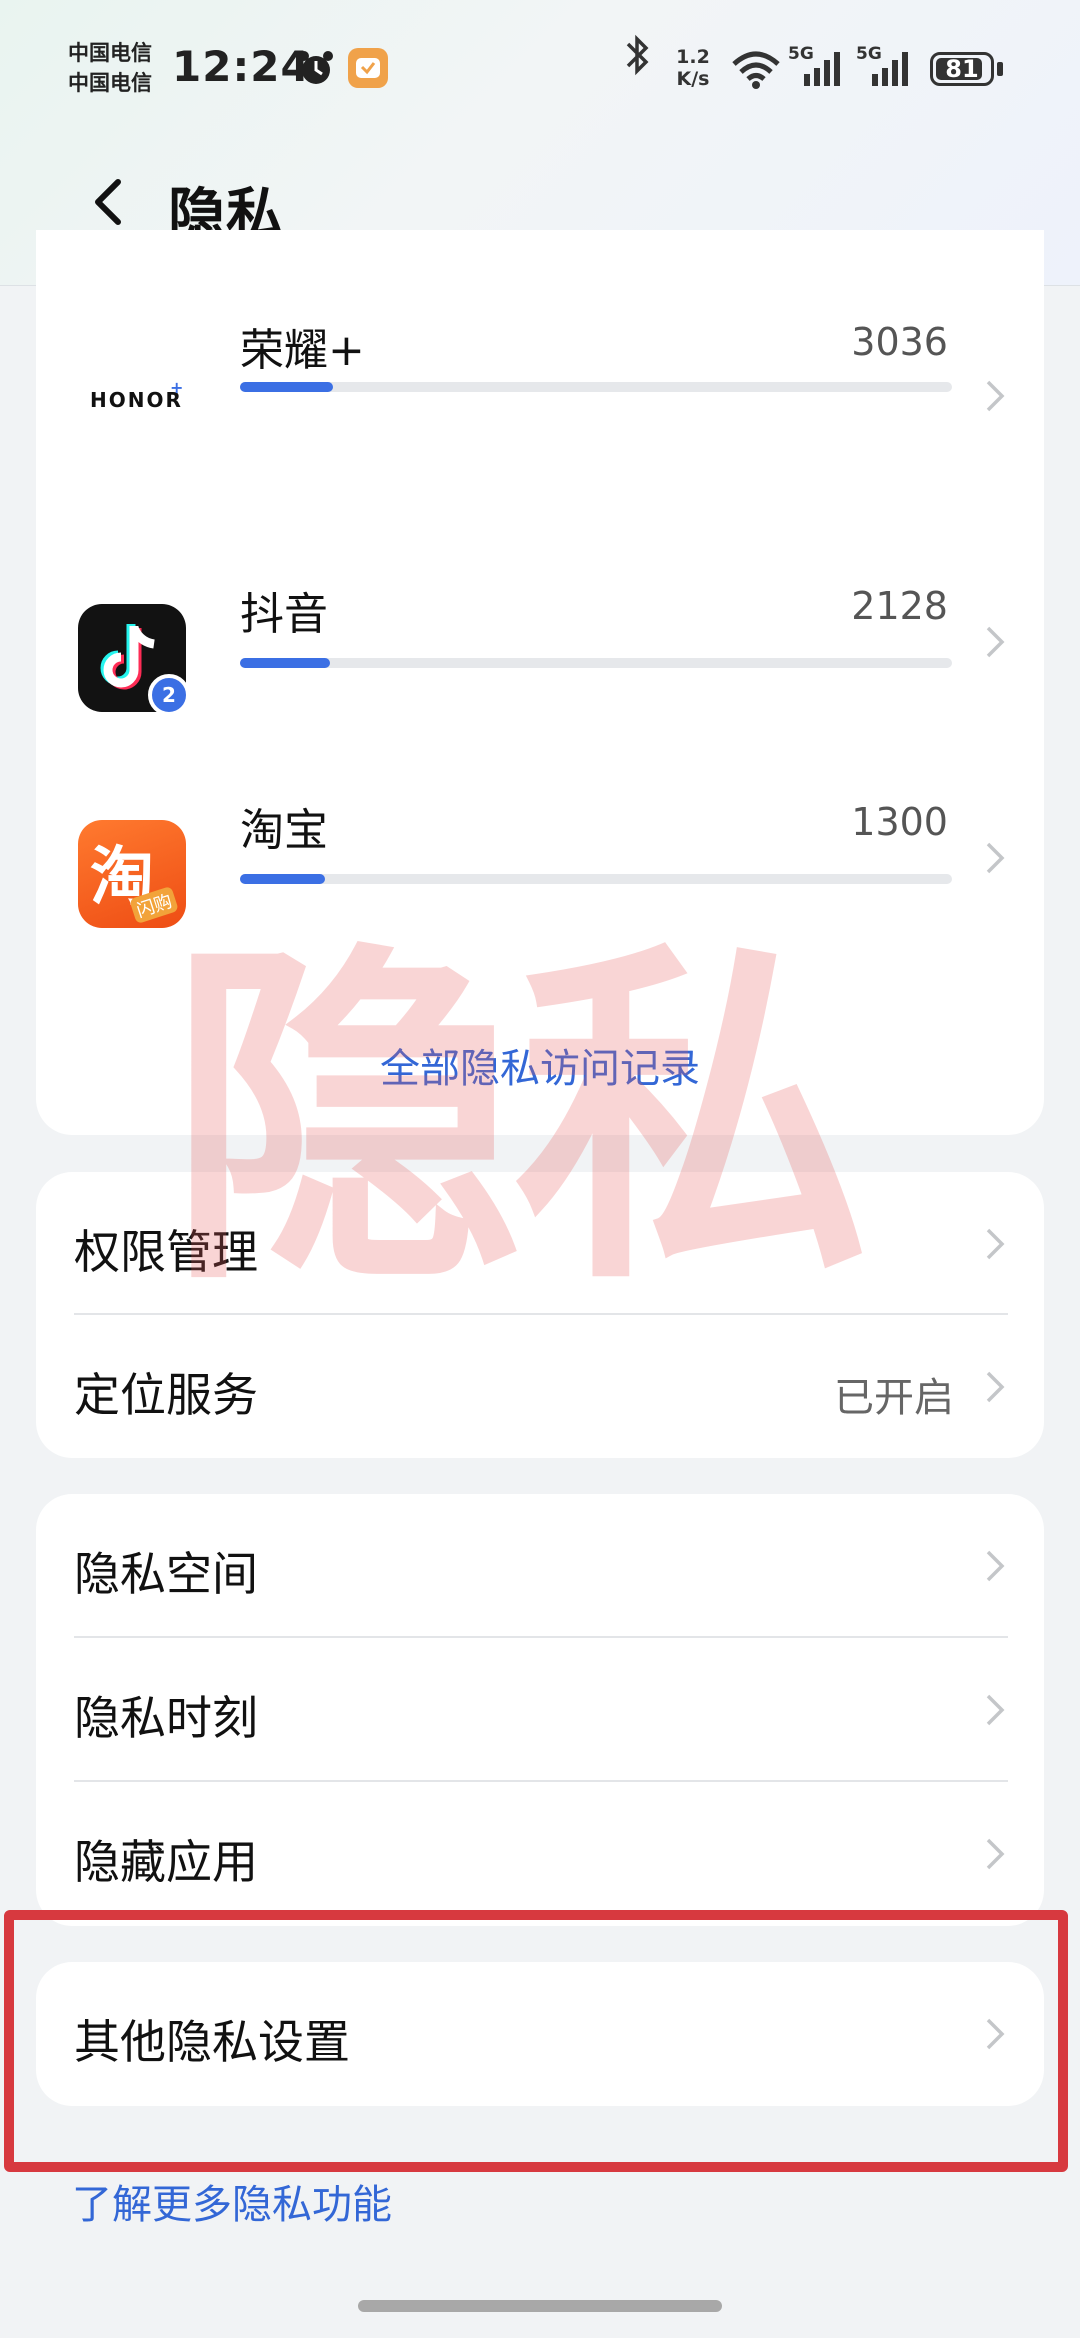 This screenshot has height=2338, width=1080. What do you see at coordinates (110, 68) in the screenshot?
I see `carrier-info: 中国电信 中国电信` at bounding box center [110, 68].